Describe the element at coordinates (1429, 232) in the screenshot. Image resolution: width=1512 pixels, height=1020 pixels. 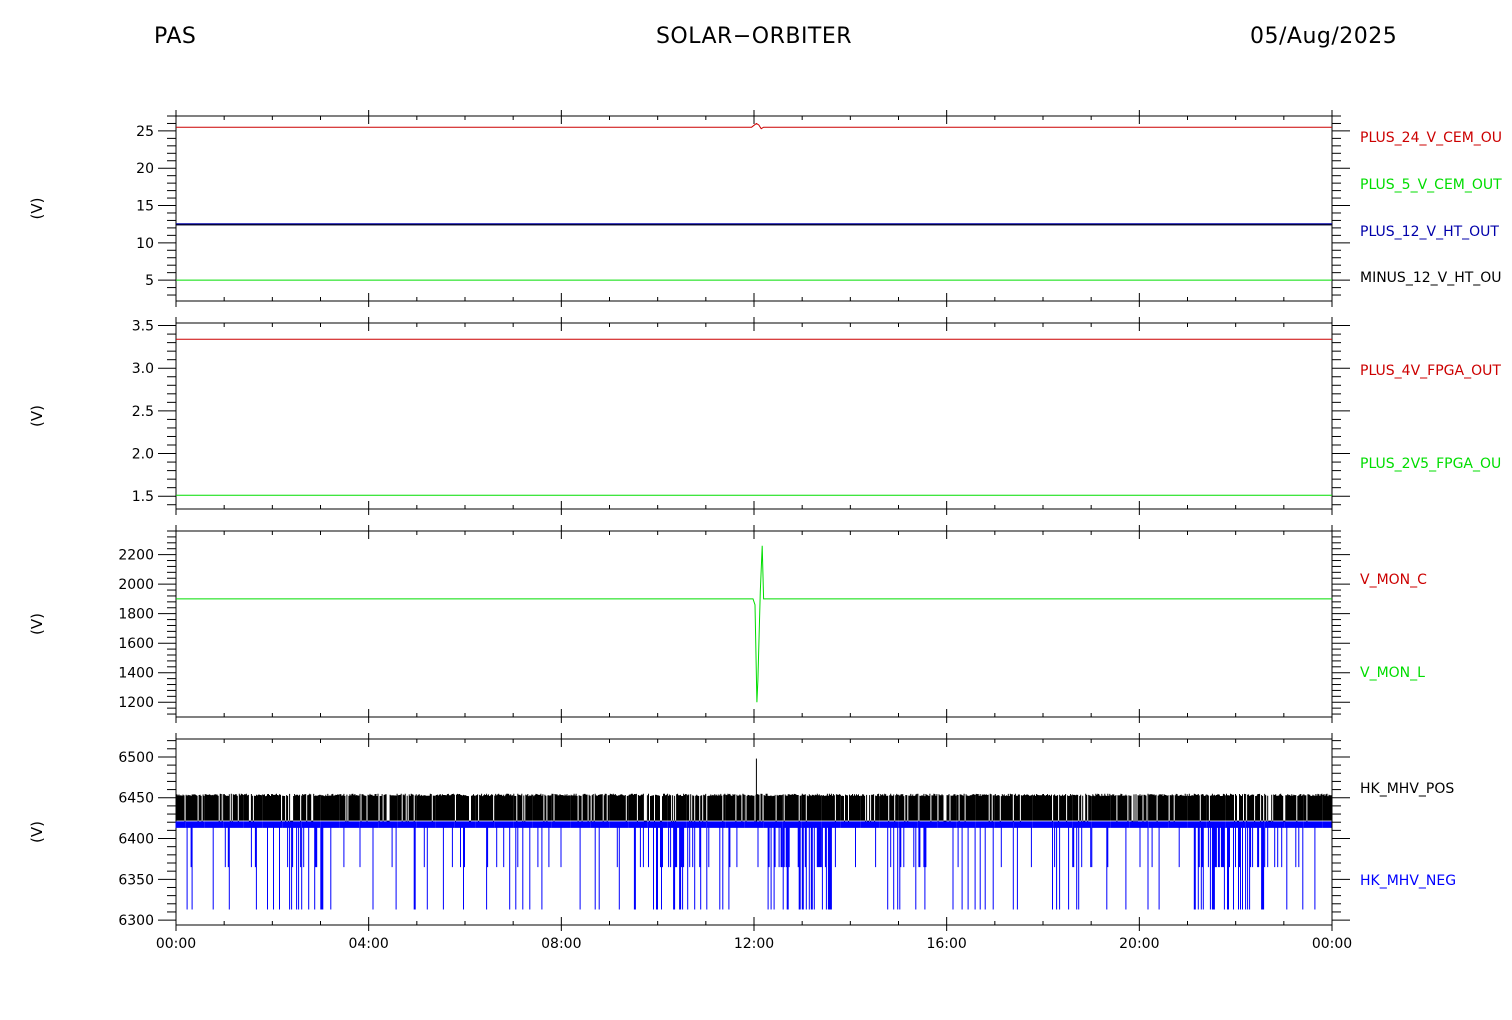
I see `legend-plus-12-v-ht-out: PLUS_12_V_HT_OUT` at that location.